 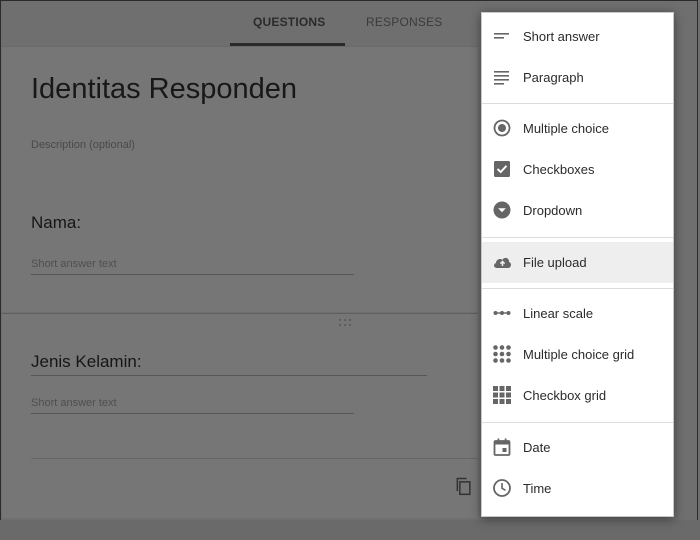 What do you see at coordinates (577, 447) in the screenshot?
I see `menu-item-date: Date` at bounding box center [577, 447].